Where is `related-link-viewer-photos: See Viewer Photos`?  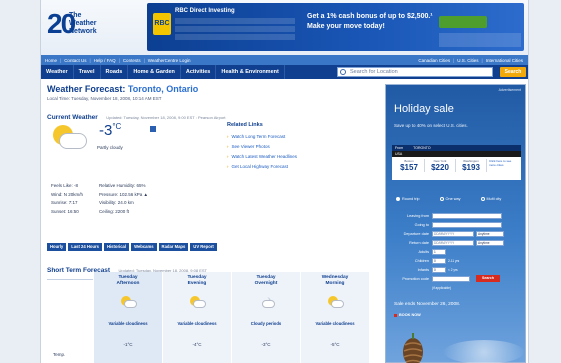 related-link-viewer-photos: See Viewer Photos is located at coordinates (297, 147).